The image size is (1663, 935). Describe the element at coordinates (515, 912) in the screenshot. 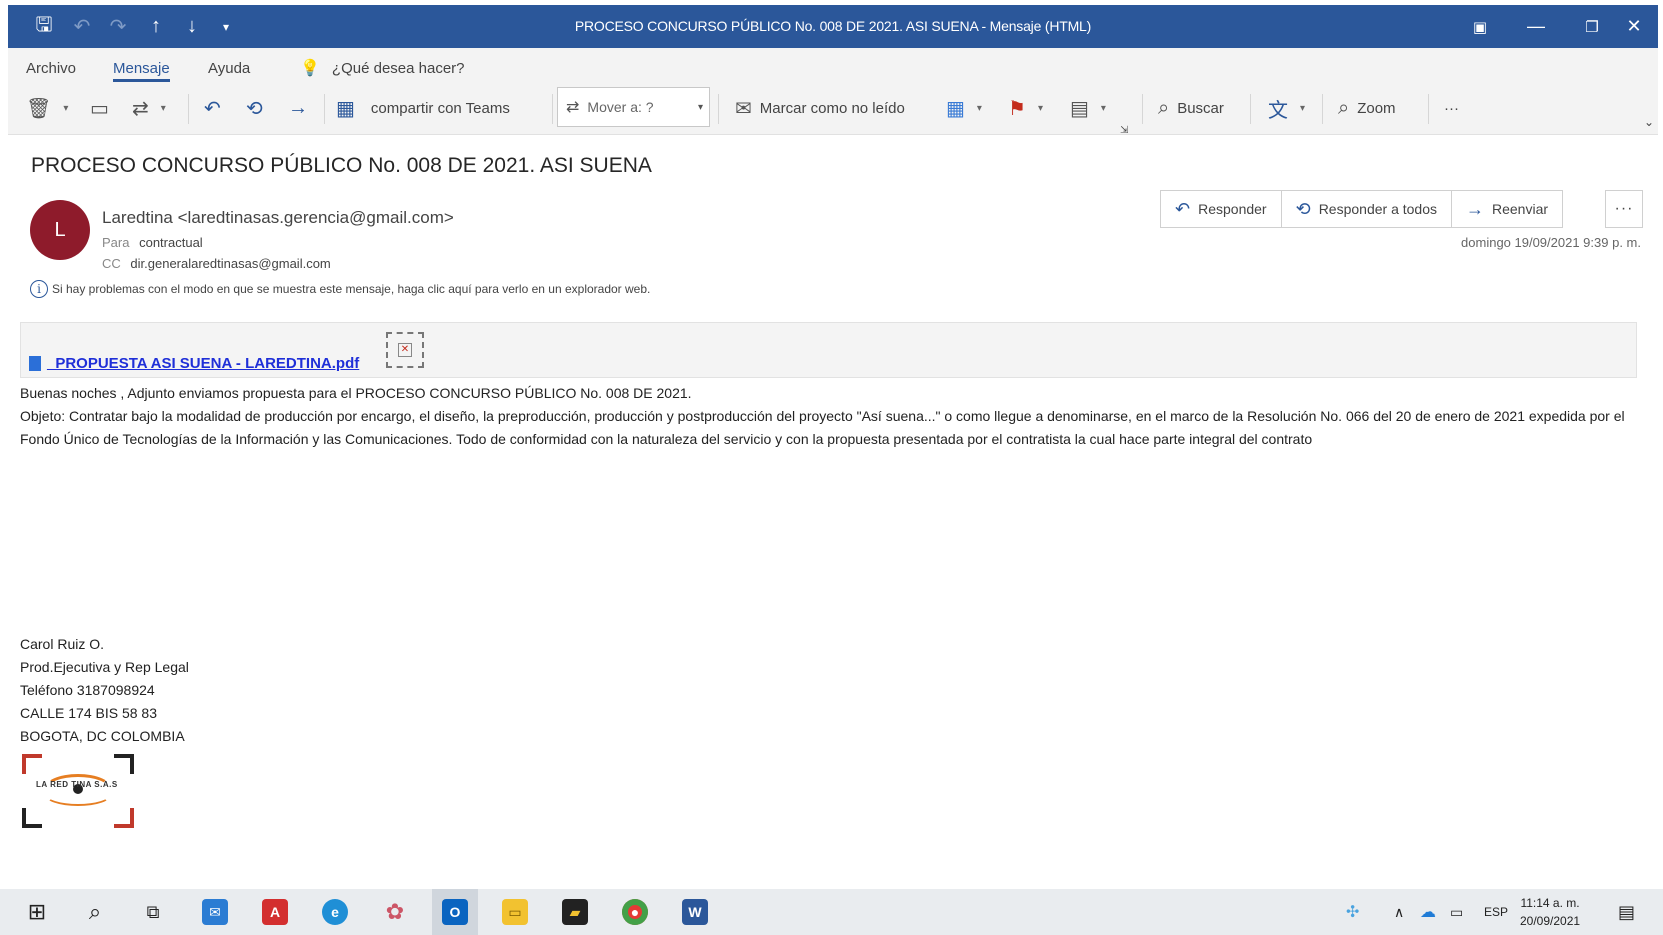

I see `file-explorer-icon: ▭` at that location.